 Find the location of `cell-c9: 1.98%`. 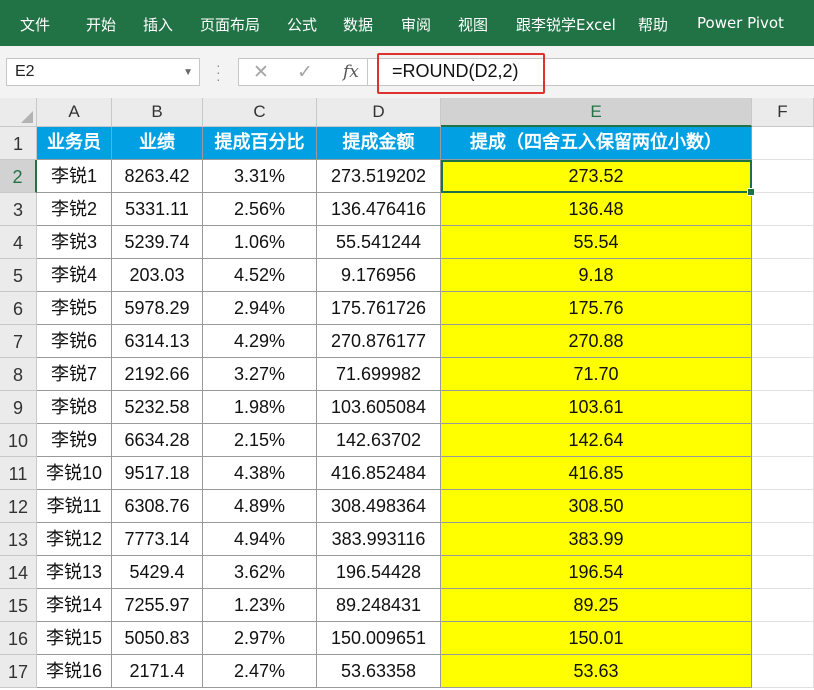

cell-c9: 1.98% is located at coordinates (260, 407).